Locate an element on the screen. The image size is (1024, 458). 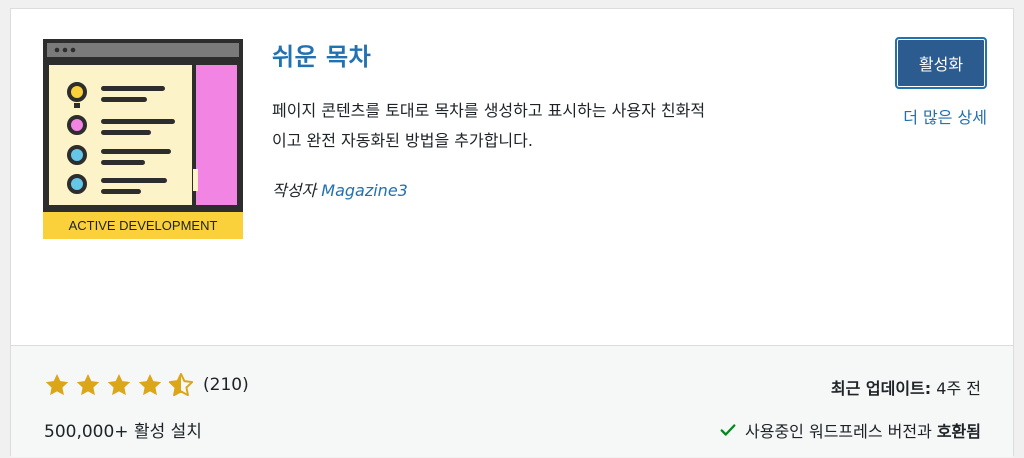
more-details-link: 더 많은 상세 is located at coordinates (935, 116).